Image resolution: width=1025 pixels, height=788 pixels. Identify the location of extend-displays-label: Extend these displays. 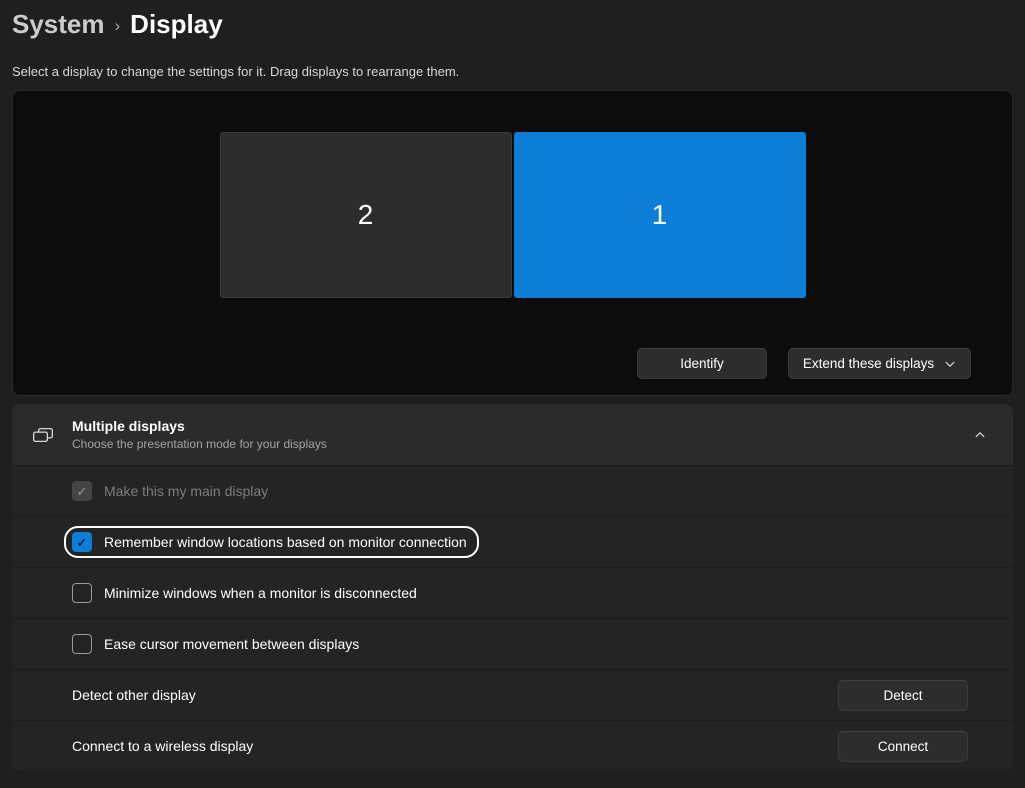
(868, 363).